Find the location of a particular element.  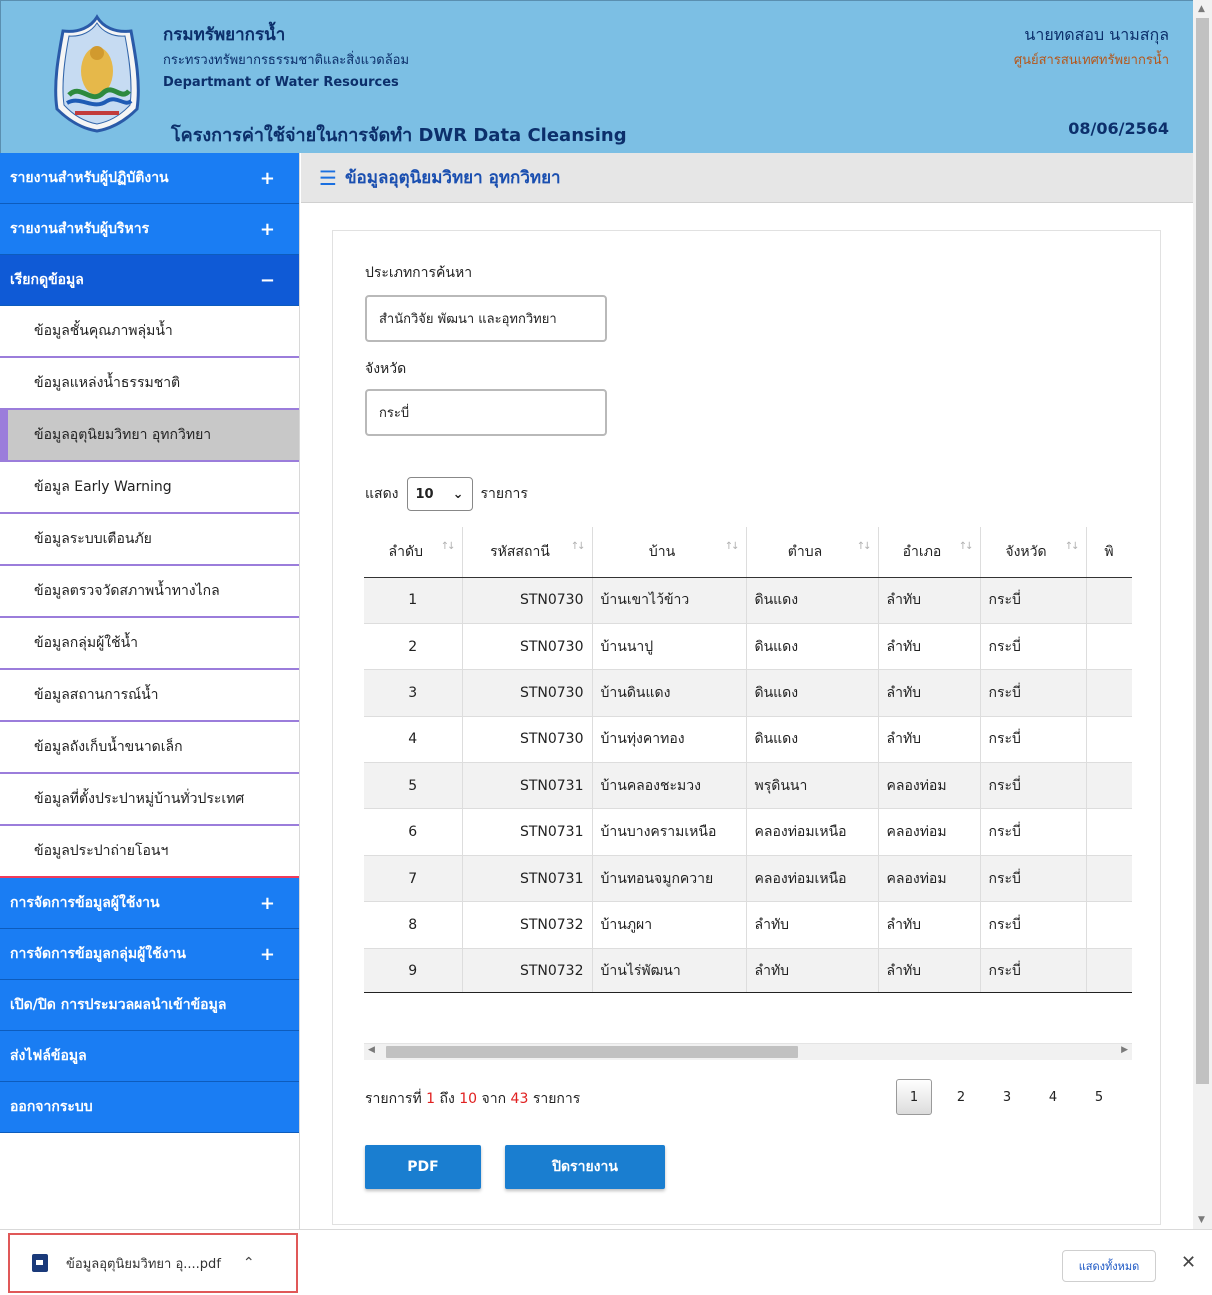

horizontal-scrollbar: ◀ ▶ is located at coordinates (748, 1051).